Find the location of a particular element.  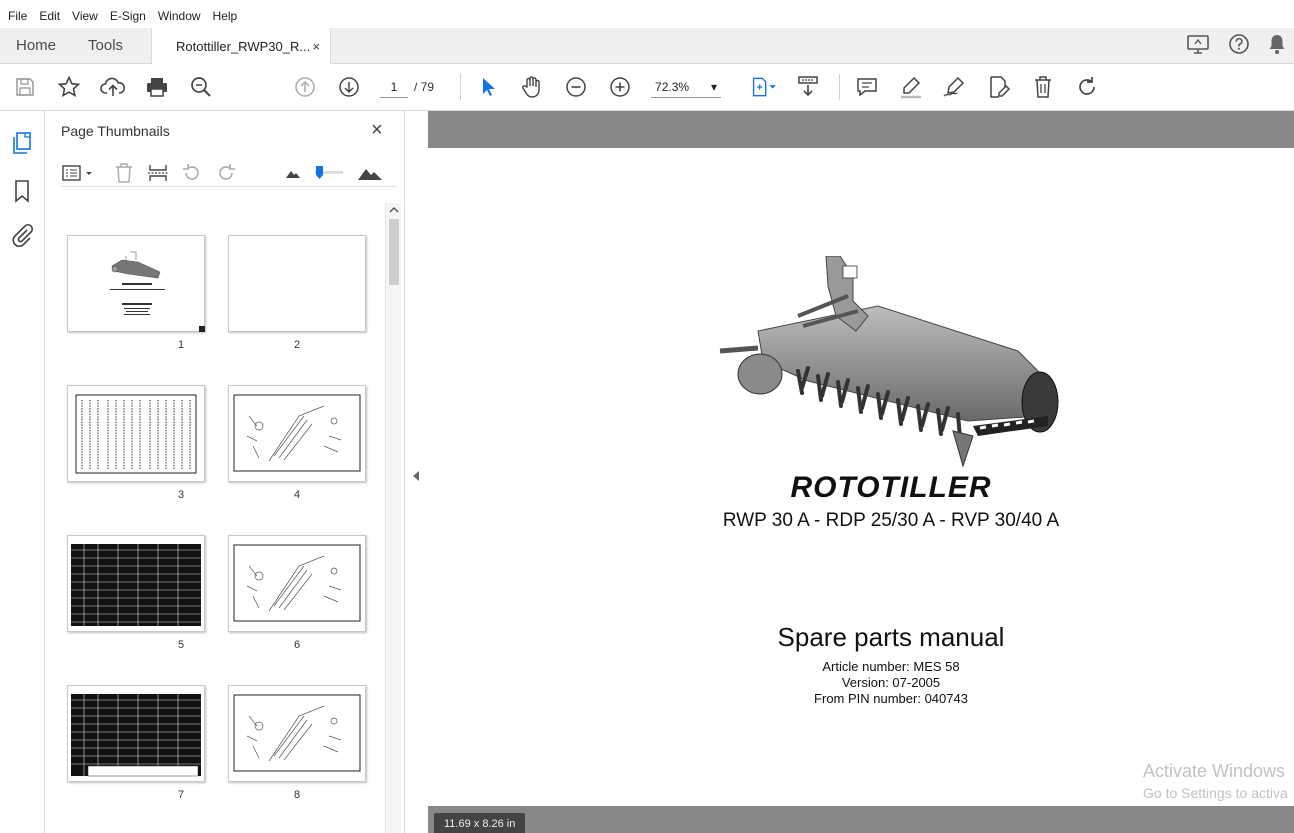

scroll-up-icon is located at coordinates (394, 210).